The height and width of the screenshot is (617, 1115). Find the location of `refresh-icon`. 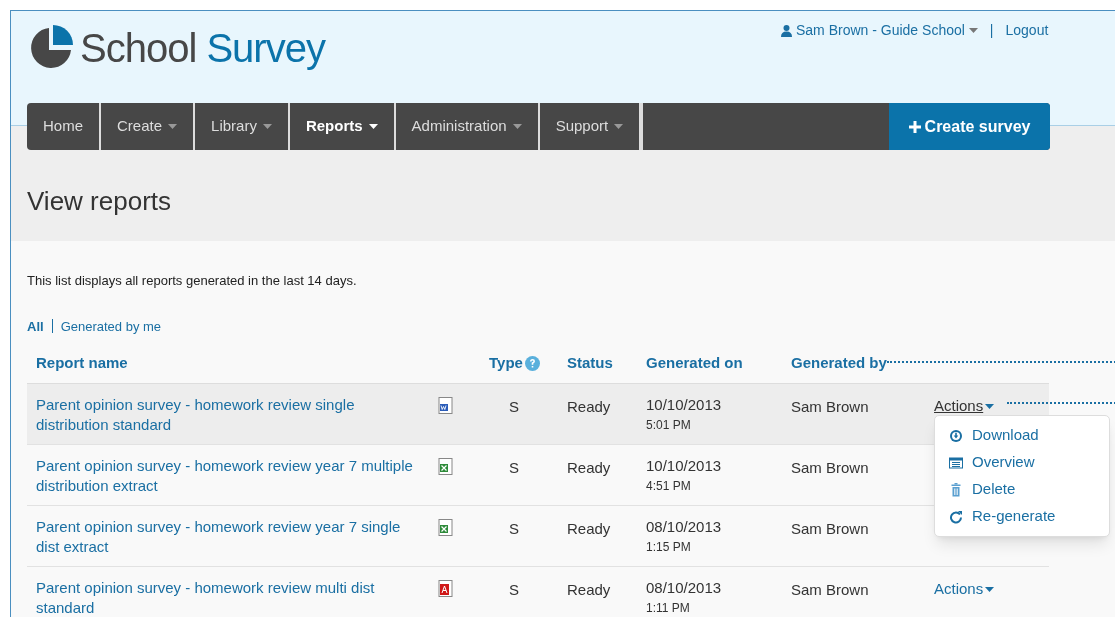

refresh-icon is located at coordinates (956, 516).